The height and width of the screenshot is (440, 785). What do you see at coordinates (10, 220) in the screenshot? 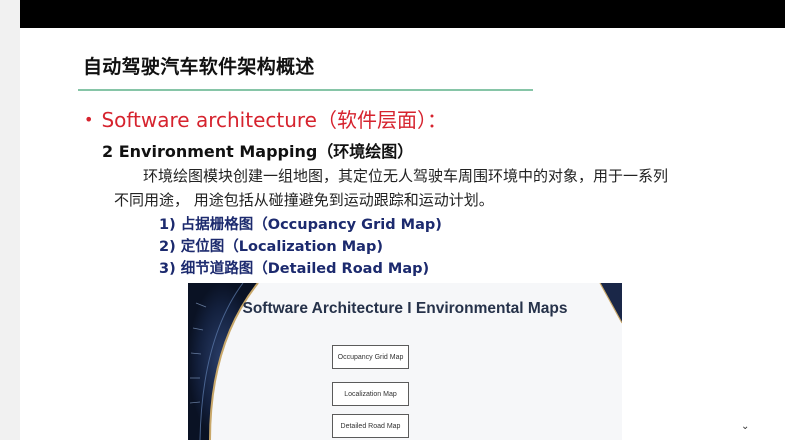
I see `left-margin-strip` at bounding box center [10, 220].